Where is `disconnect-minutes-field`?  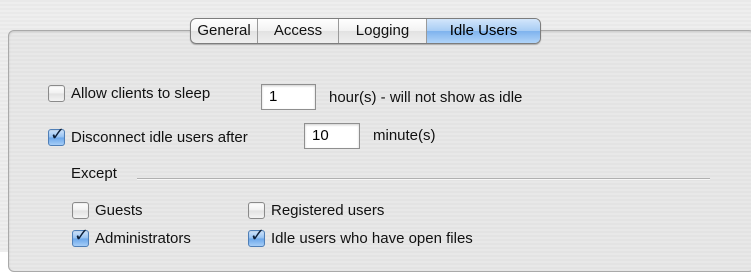 disconnect-minutes-field is located at coordinates (332, 136).